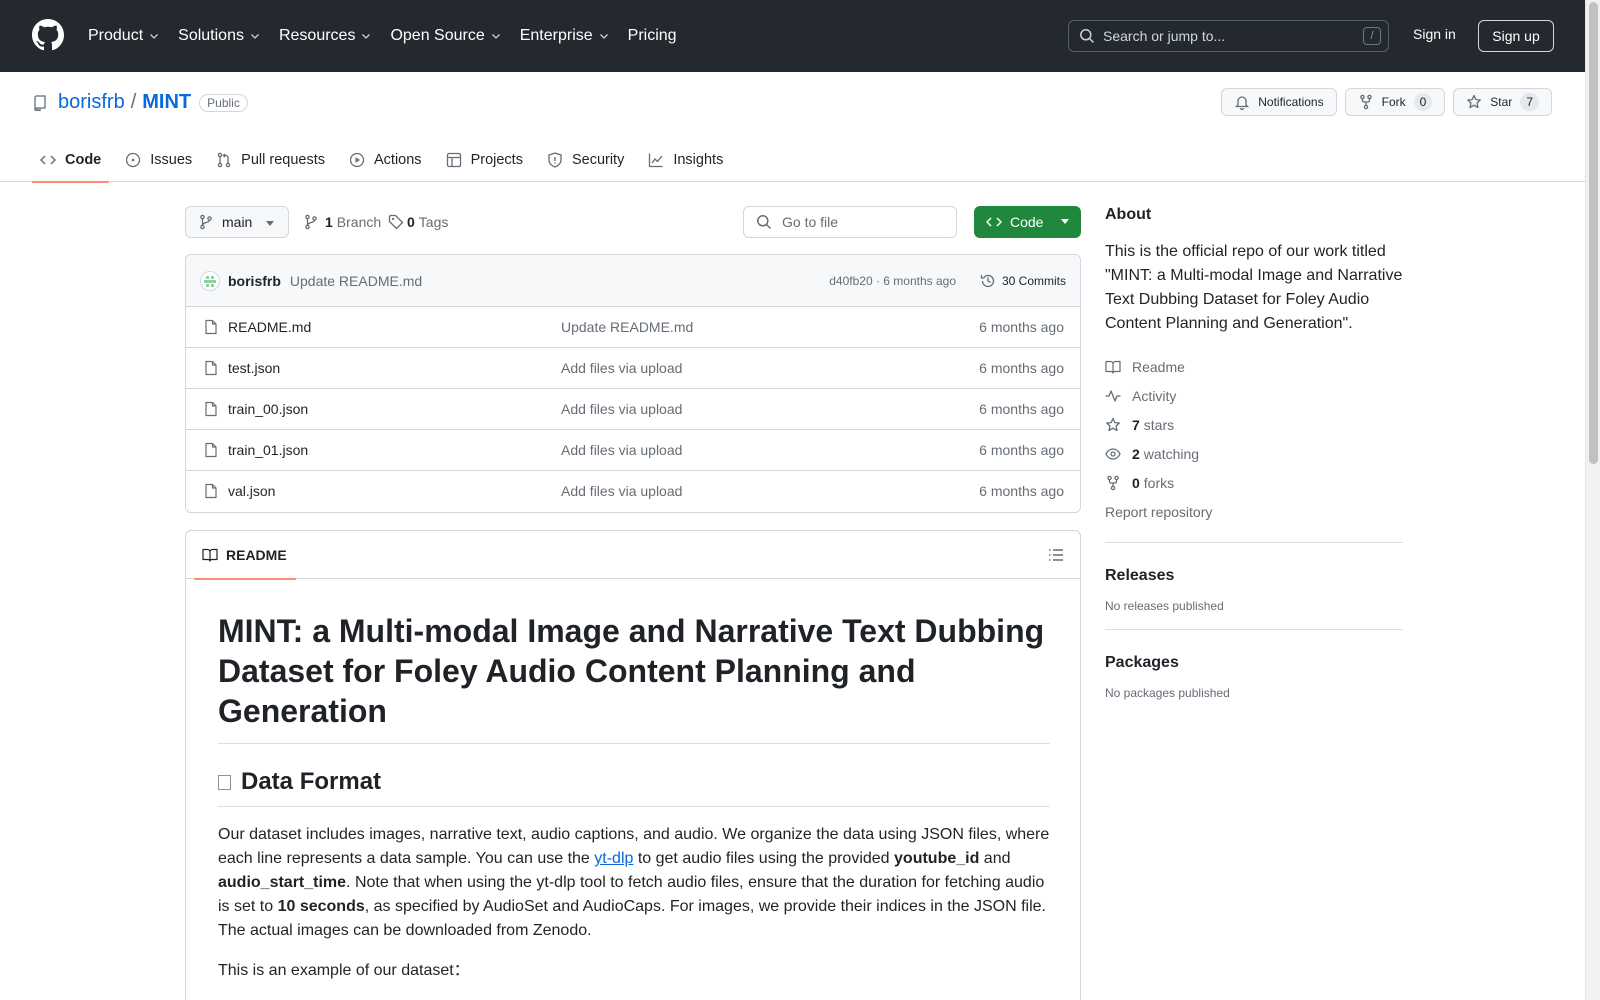 The height and width of the screenshot is (1000, 1600). What do you see at coordinates (356, 281) in the screenshot?
I see `commit-message-link: Update README.md` at bounding box center [356, 281].